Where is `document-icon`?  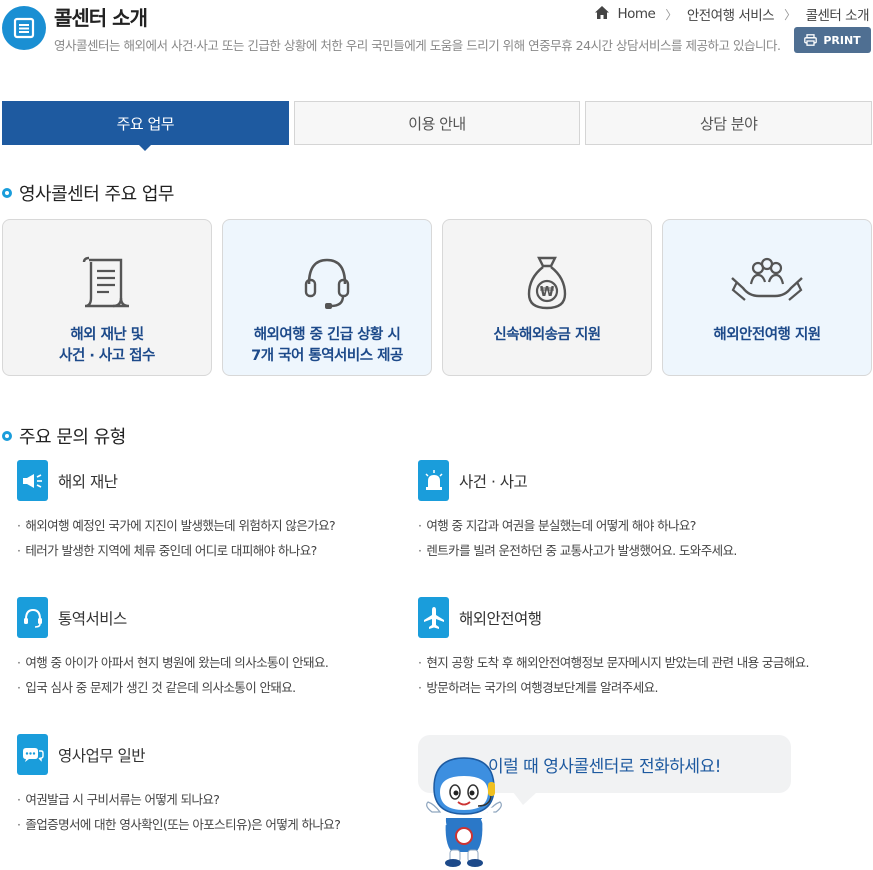 document-icon is located at coordinates (107, 283).